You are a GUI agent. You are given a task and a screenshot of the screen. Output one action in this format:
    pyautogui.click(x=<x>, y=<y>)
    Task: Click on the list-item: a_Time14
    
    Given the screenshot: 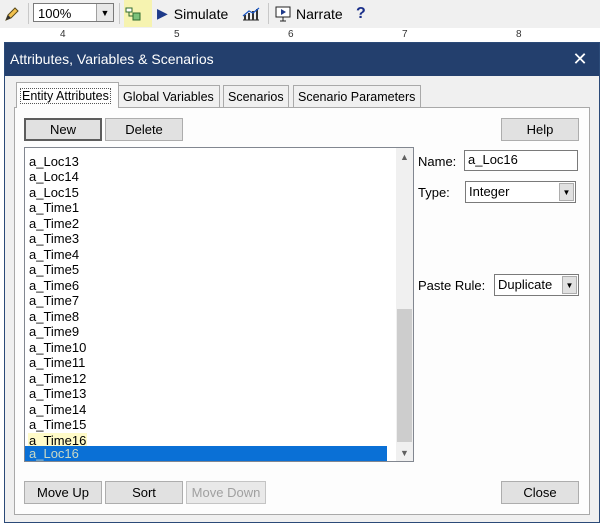 What is the action you would take?
    pyautogui.click(x=57, y=409)
    